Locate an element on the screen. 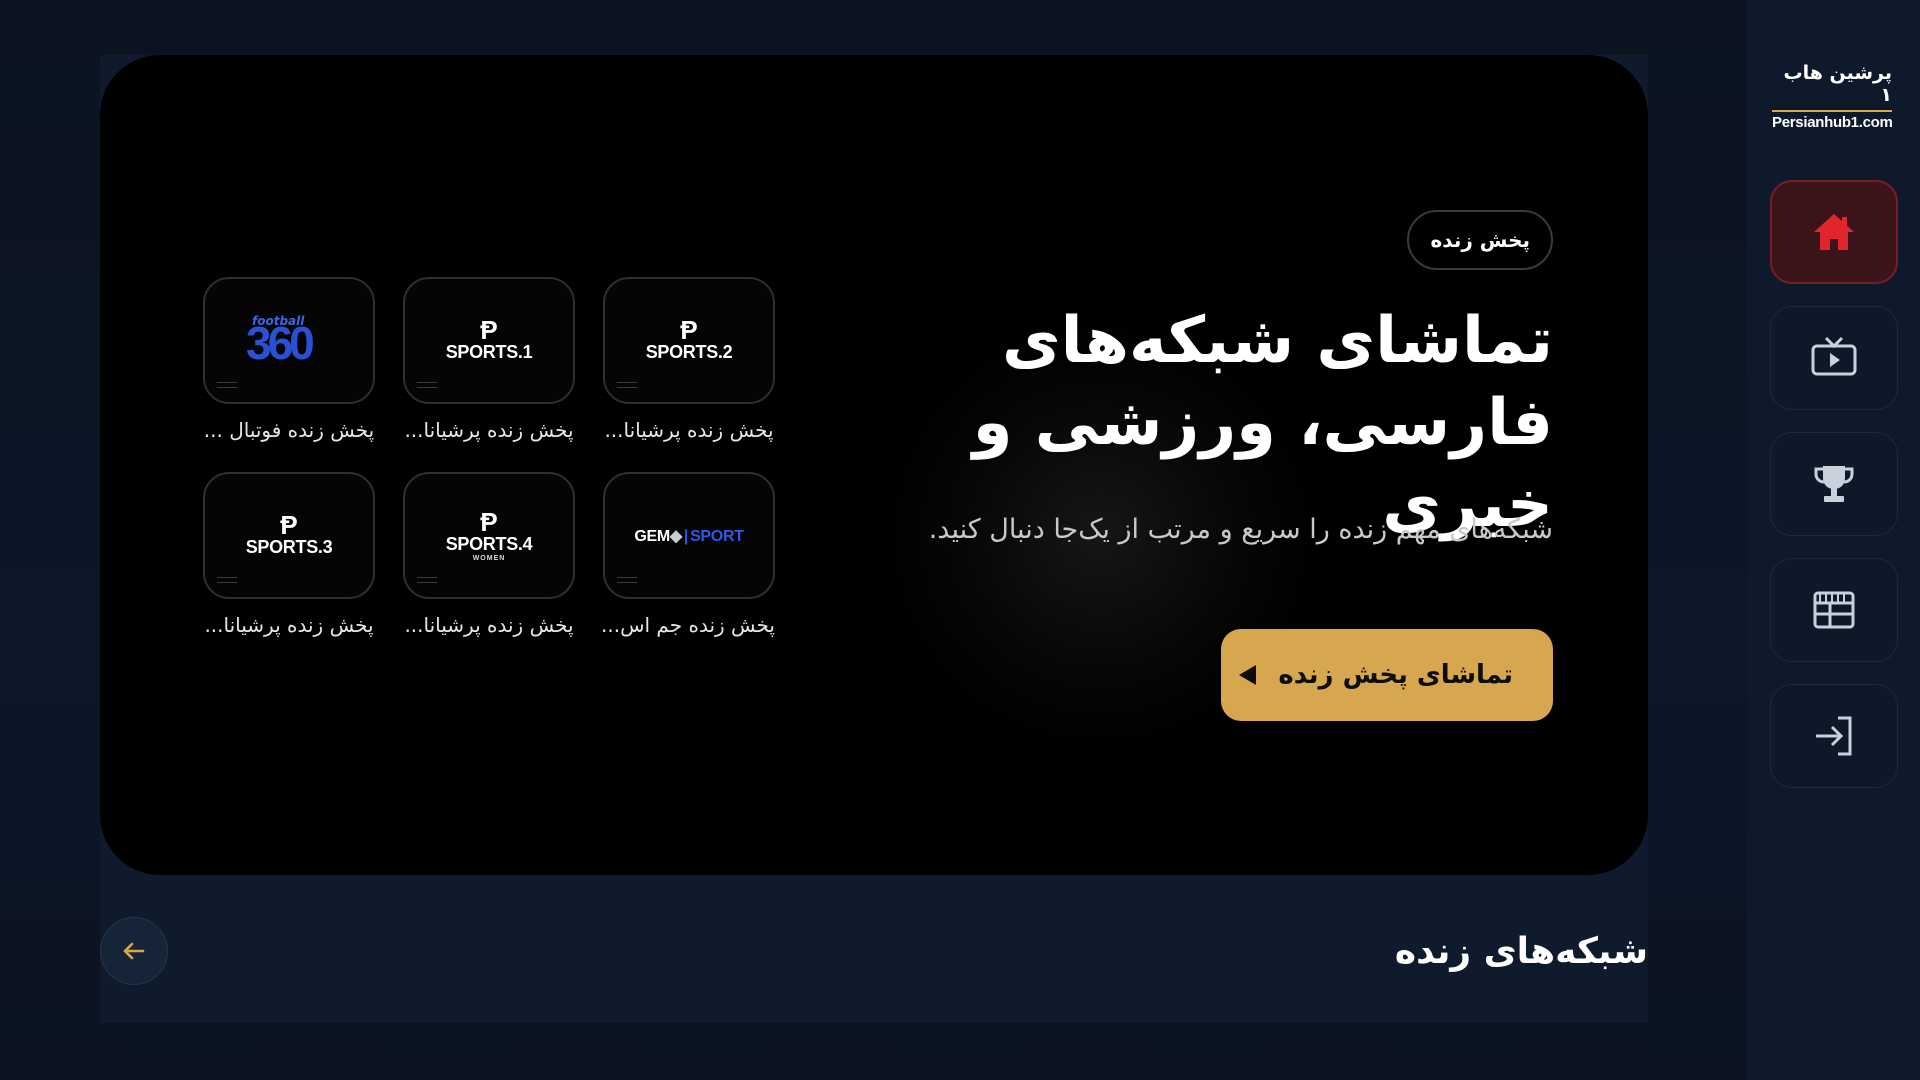 The height and width of the screenshot is (1080, 1920). home-icon is located at coordinates (1834, 232).